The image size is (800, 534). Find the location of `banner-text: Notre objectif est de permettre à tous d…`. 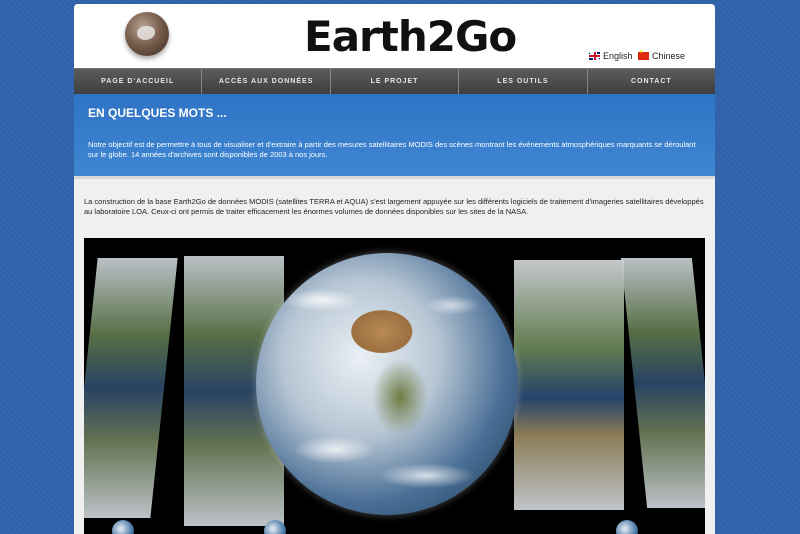

banner-text: Notre objectif est de permettre à tous d… is located at coordinates (392, 149).